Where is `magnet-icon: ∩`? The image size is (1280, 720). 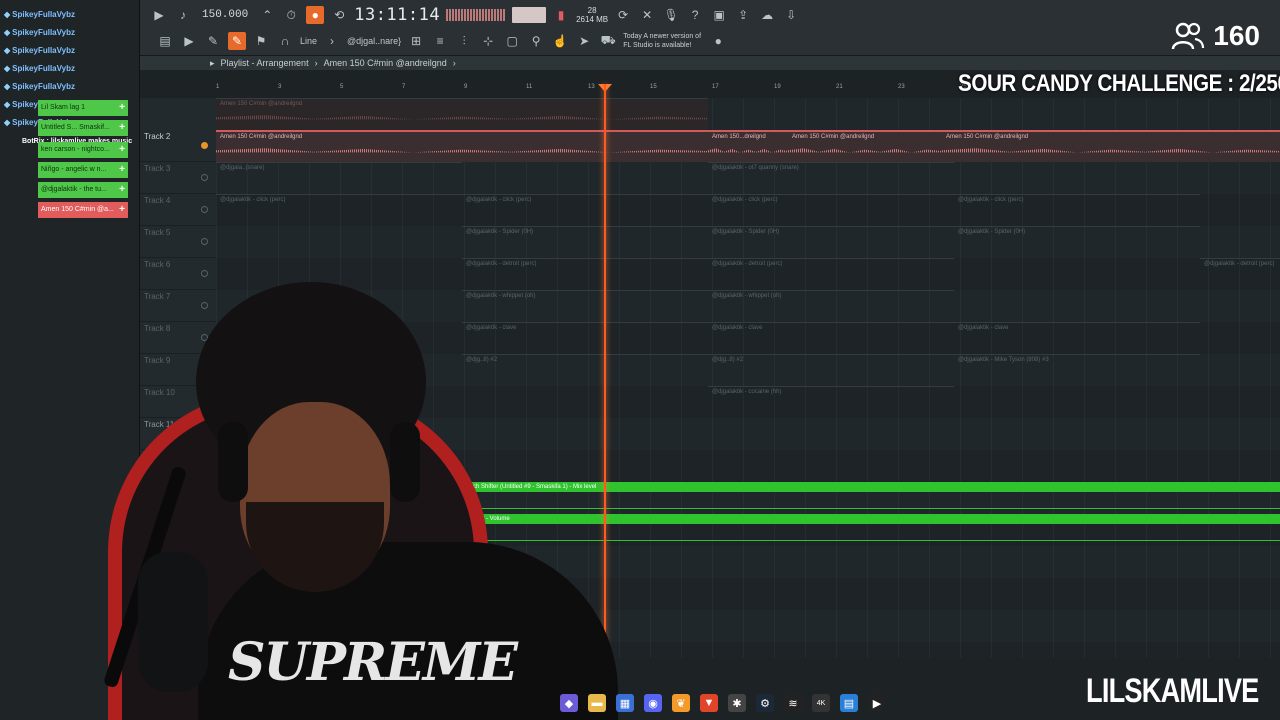
magnet-icon: ∩ is located at coordinates (285, 41).